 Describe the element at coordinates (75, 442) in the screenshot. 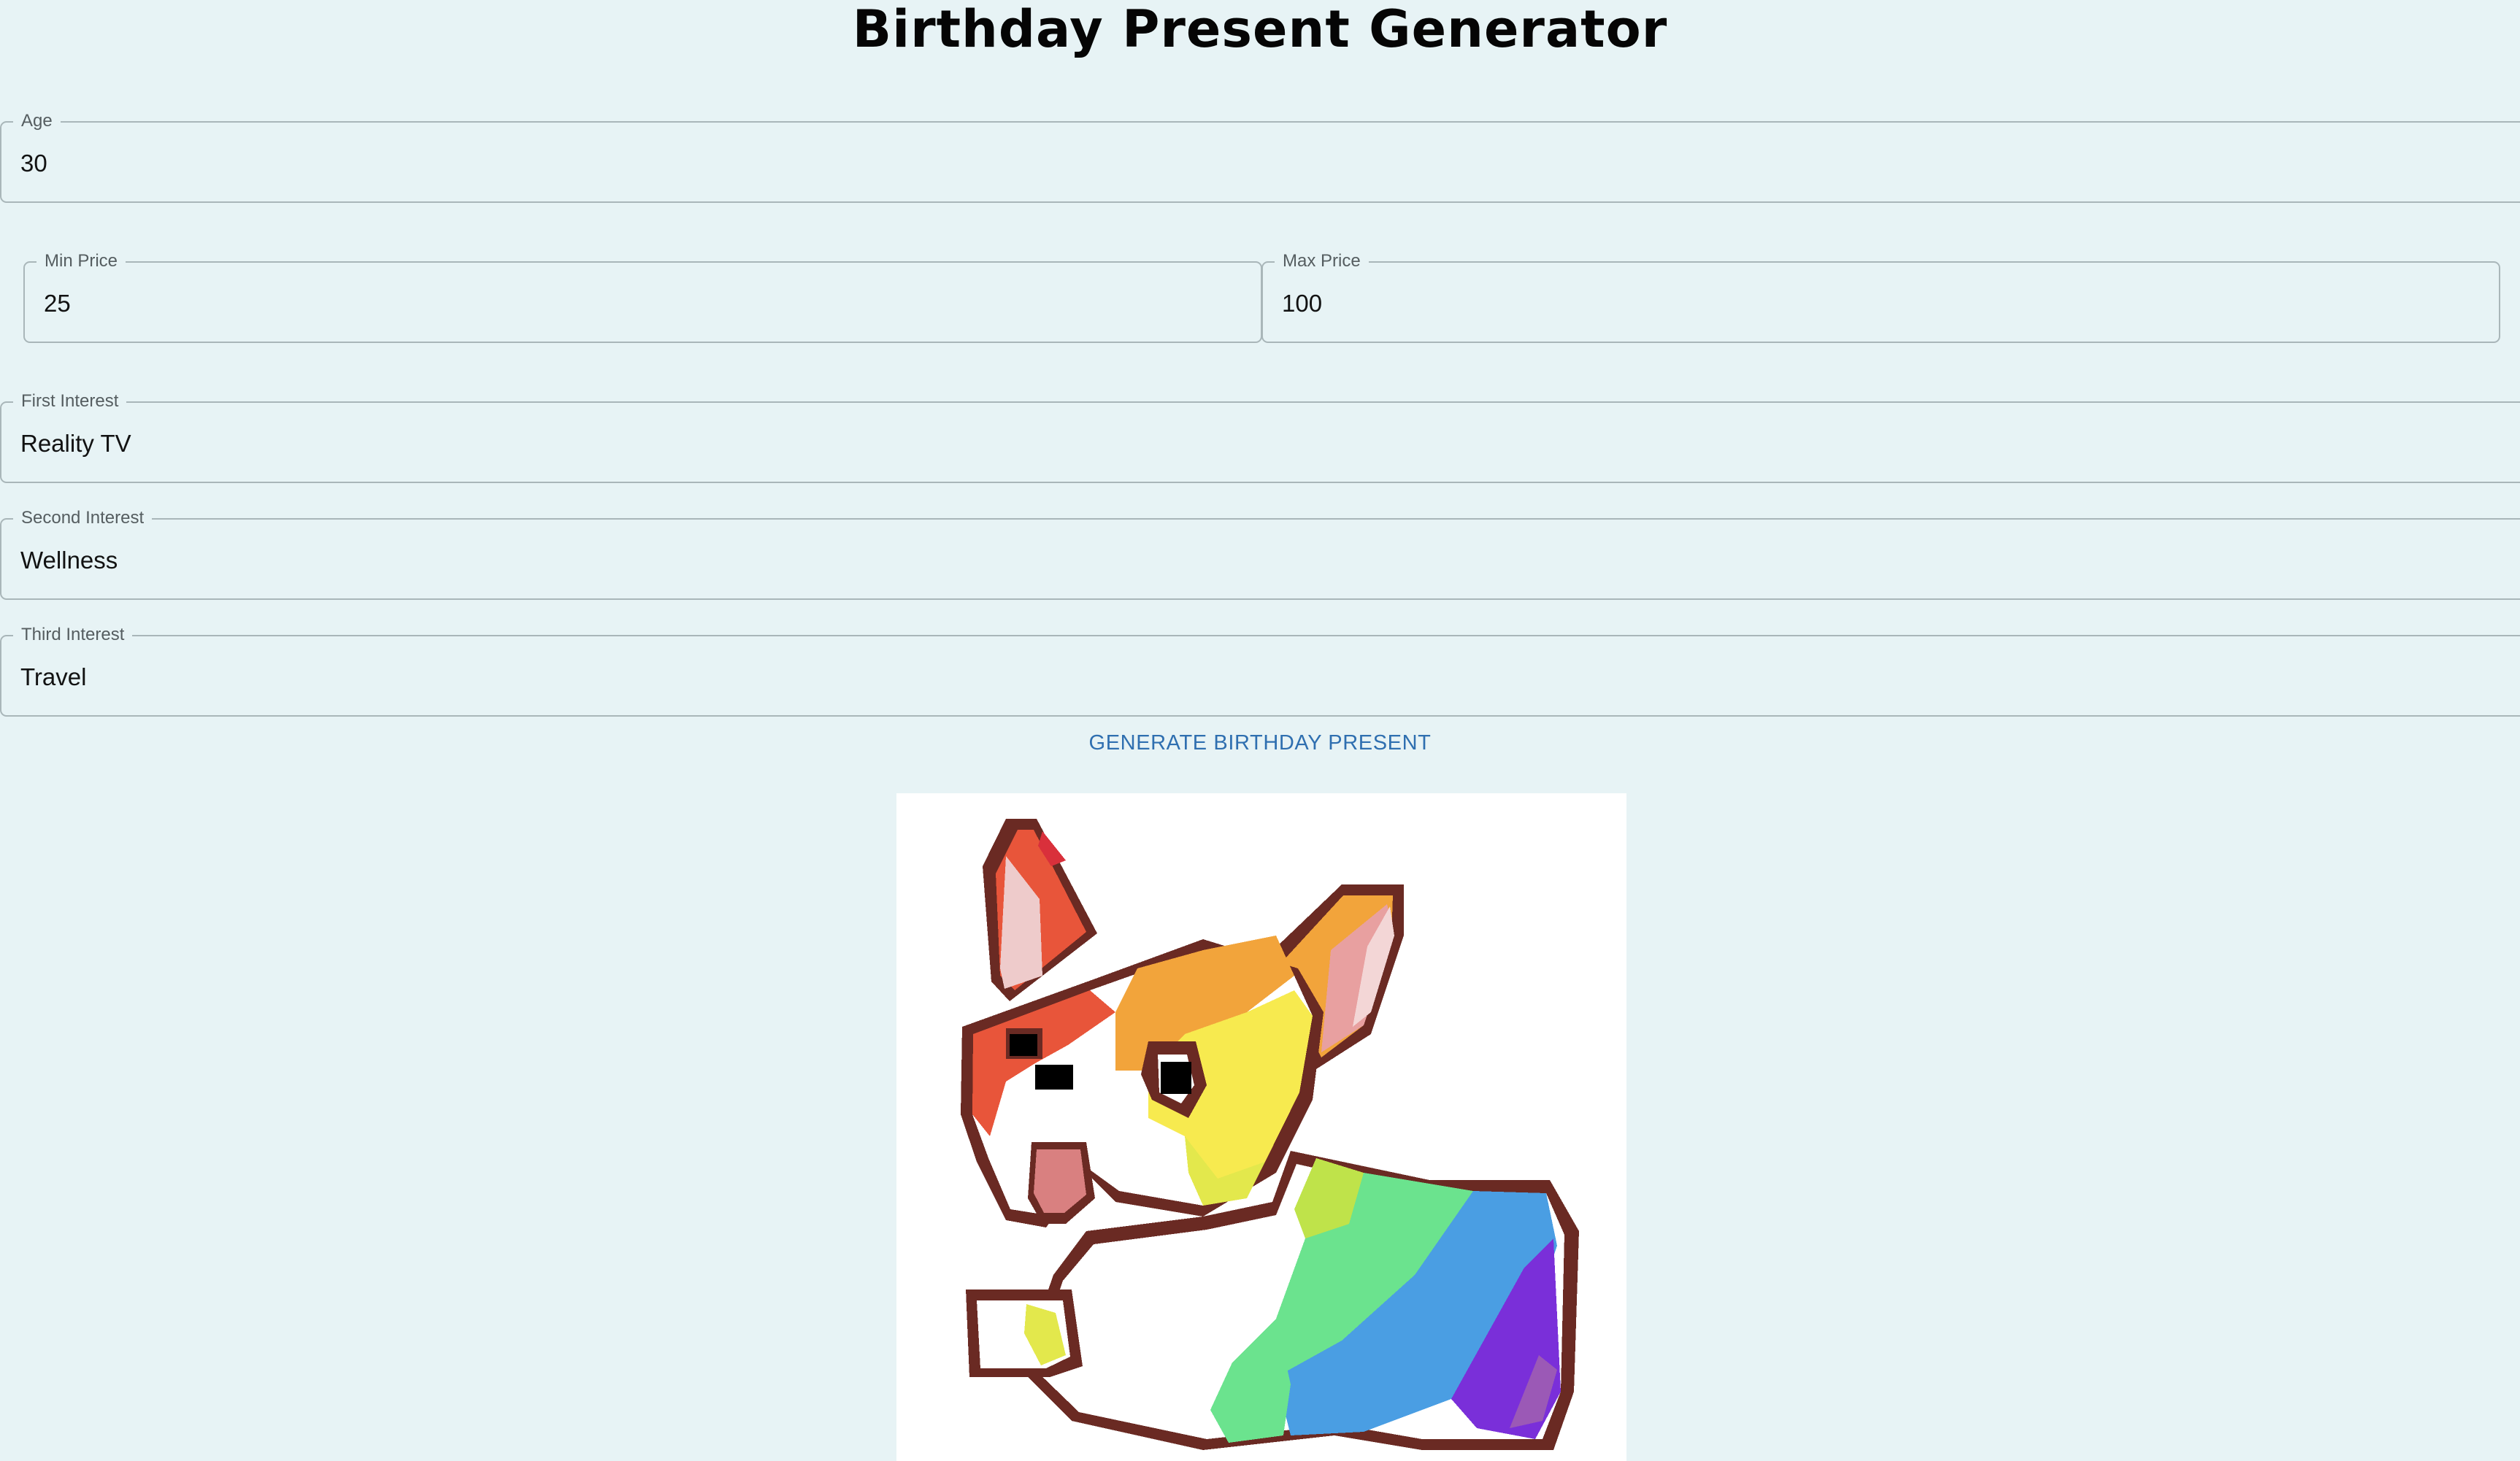

I see `first-interest-input: Reality TV` at that location.